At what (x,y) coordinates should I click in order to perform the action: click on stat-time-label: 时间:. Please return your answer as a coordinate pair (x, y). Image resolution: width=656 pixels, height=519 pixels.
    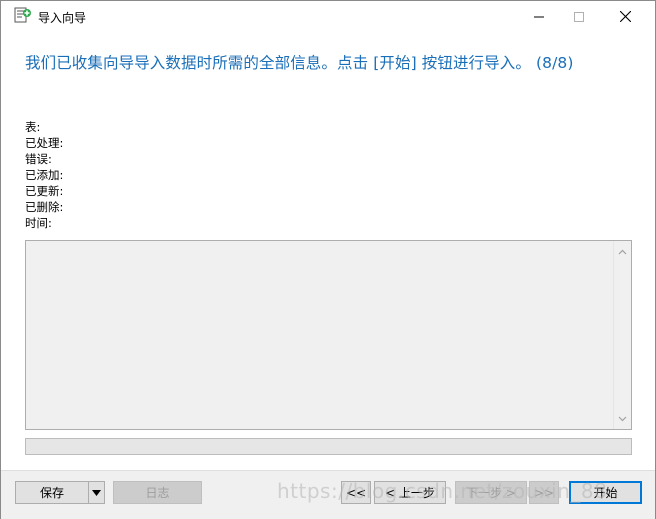
    Looking at the image, I should click on (38, 223).